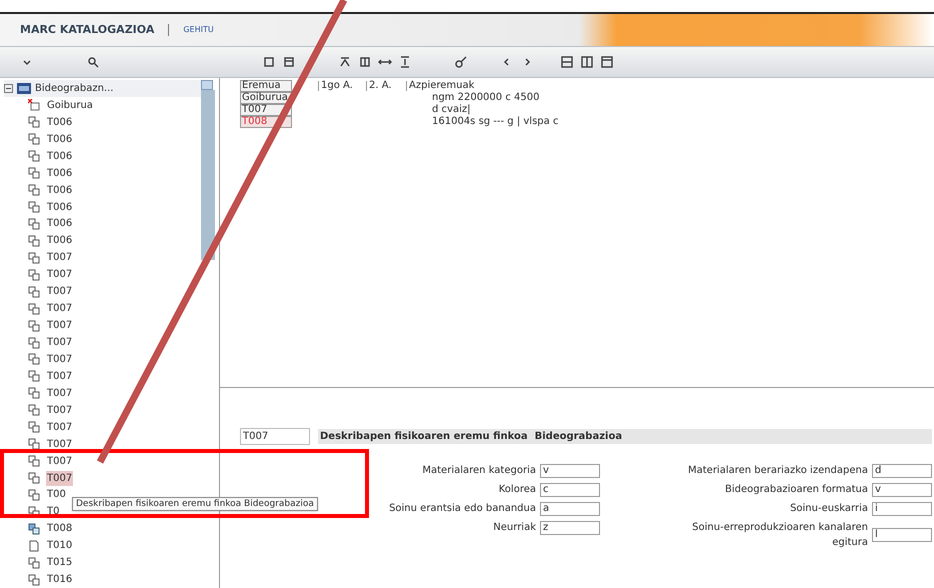 The width and height of the screenshot is (934, 588). Describe the element at coordinates (440, 86) in the screenshot. I see `column-header: Azpieremuak` at that location.